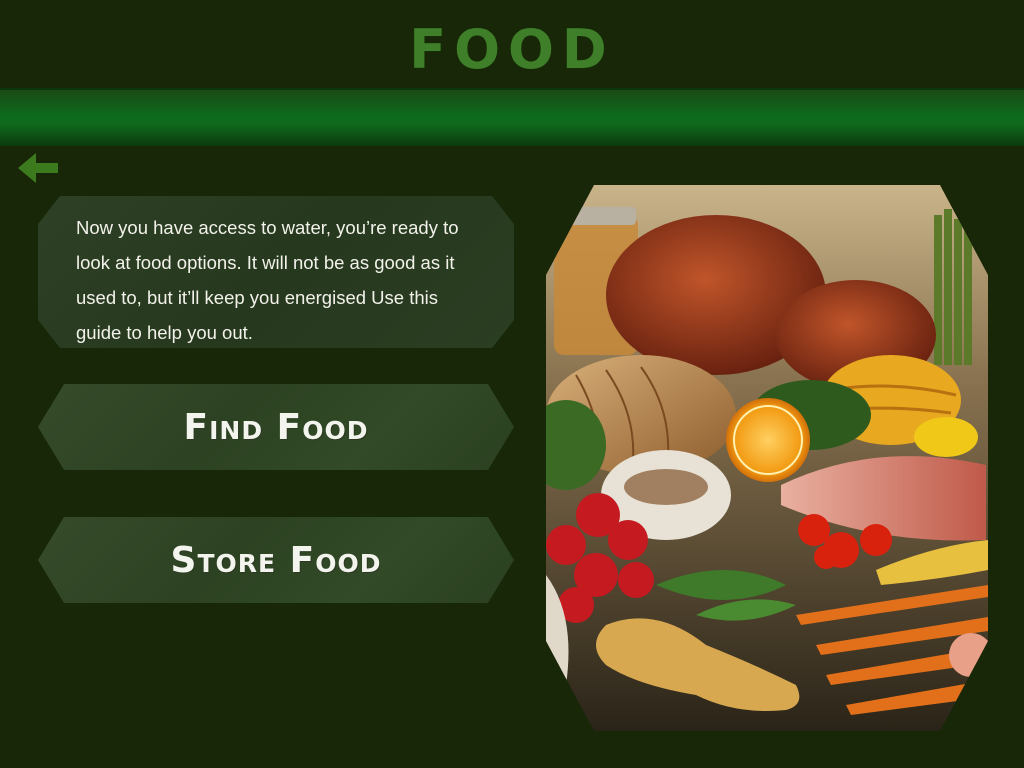  I want to click on header-bar, so click(512, 117).